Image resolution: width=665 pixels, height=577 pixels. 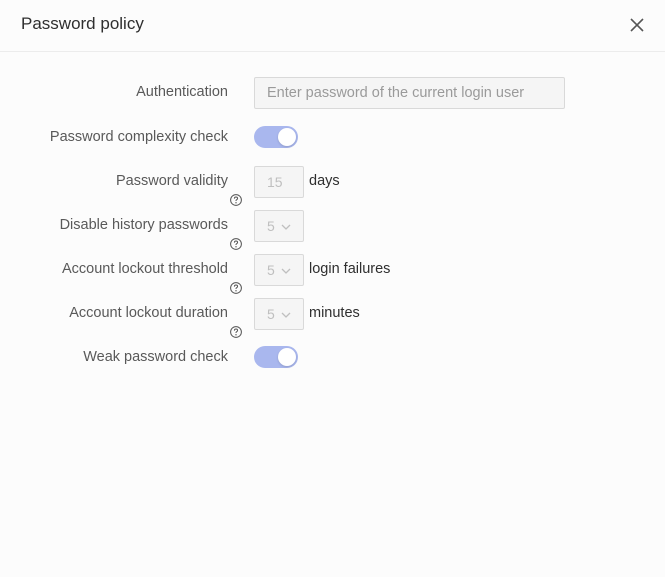 I want to click on weak-check-row: Weak password check, so click(x=332, y=358).